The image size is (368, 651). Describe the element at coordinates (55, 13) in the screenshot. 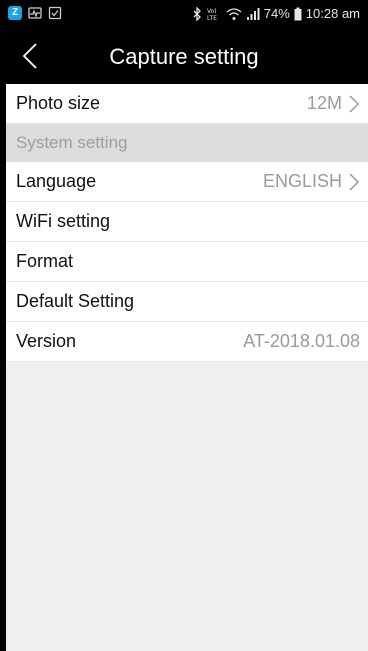

I see `checkbox-icon` at that location.